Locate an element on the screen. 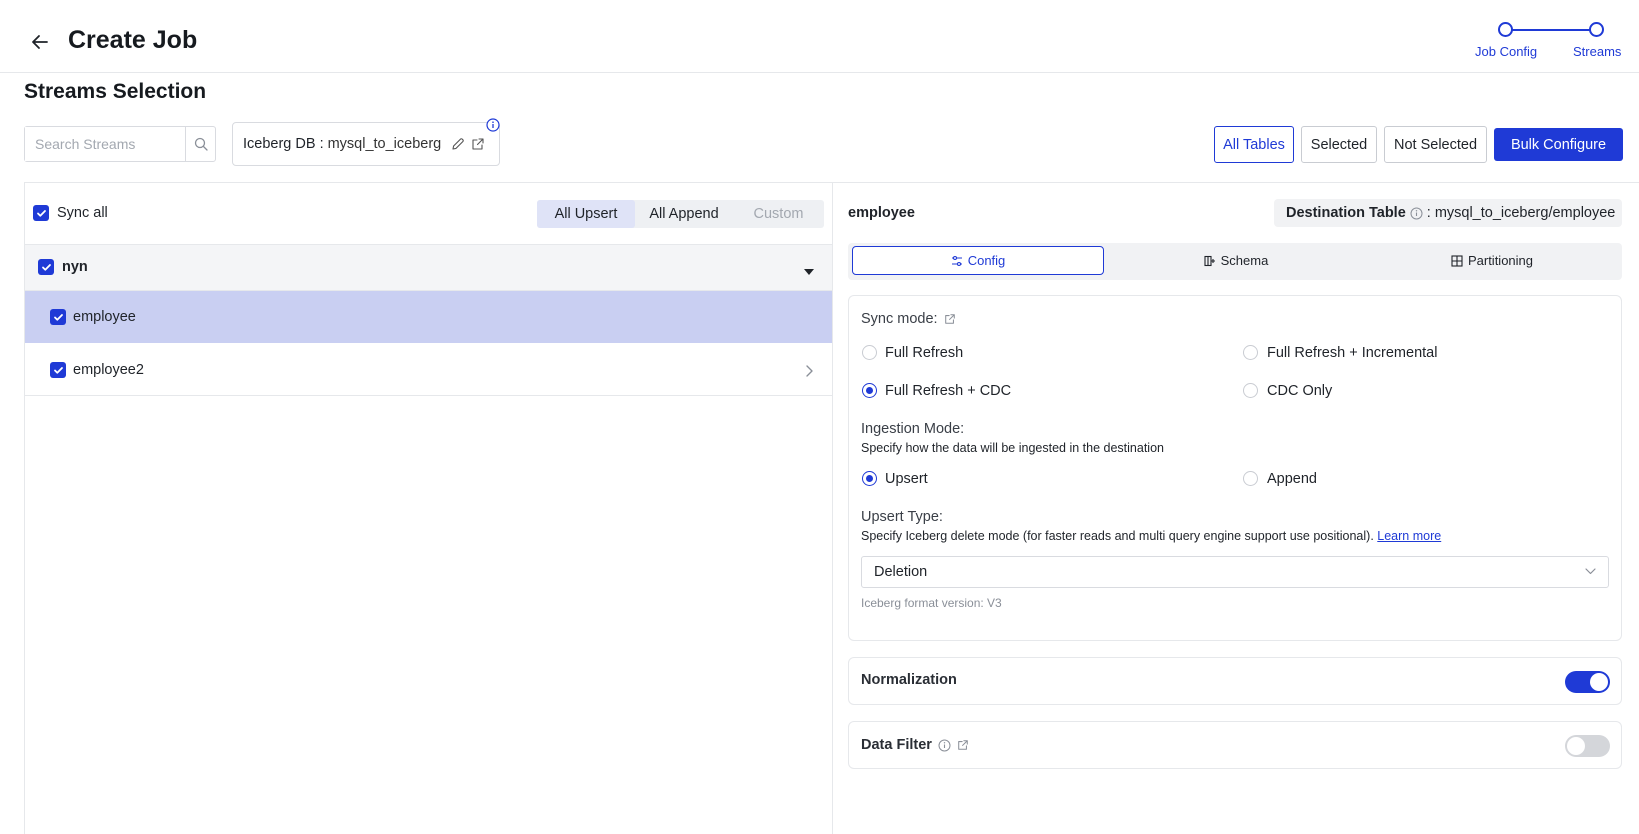  arrow-left-icon is located at coordinates (40, 42).